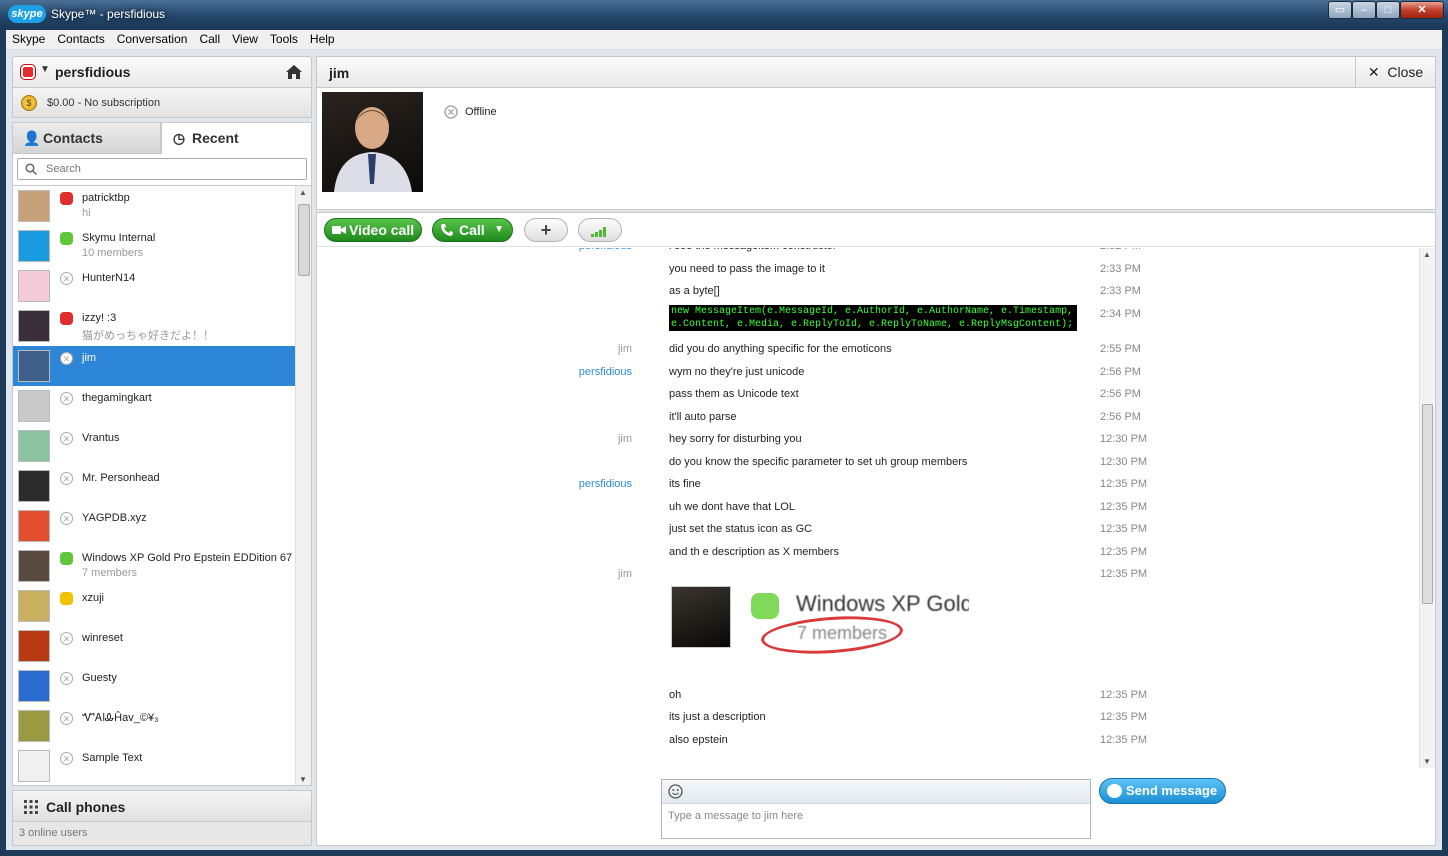  What do you see at coordinates (685, 484) in the screenshot?
I see `message-text: its fine` at bounding box center [685, 484].